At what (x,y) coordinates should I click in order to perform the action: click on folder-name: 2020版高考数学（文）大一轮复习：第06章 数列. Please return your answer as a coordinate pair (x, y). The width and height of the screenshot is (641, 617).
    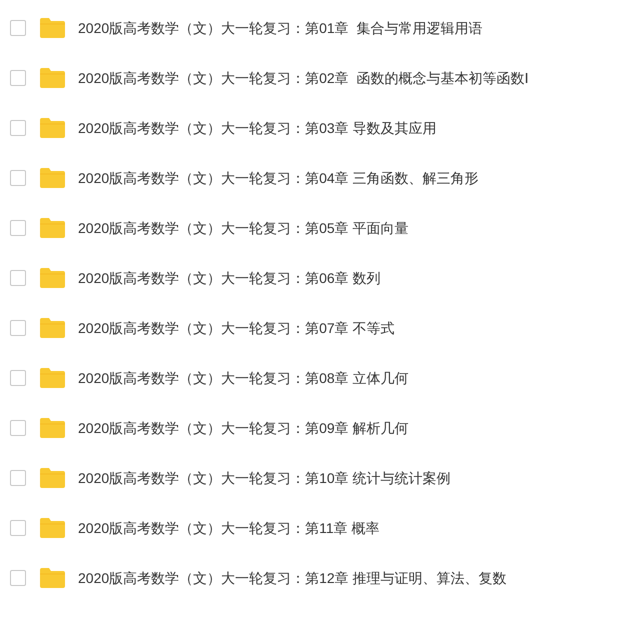
    Looking at the image, I should click on (229, 278).